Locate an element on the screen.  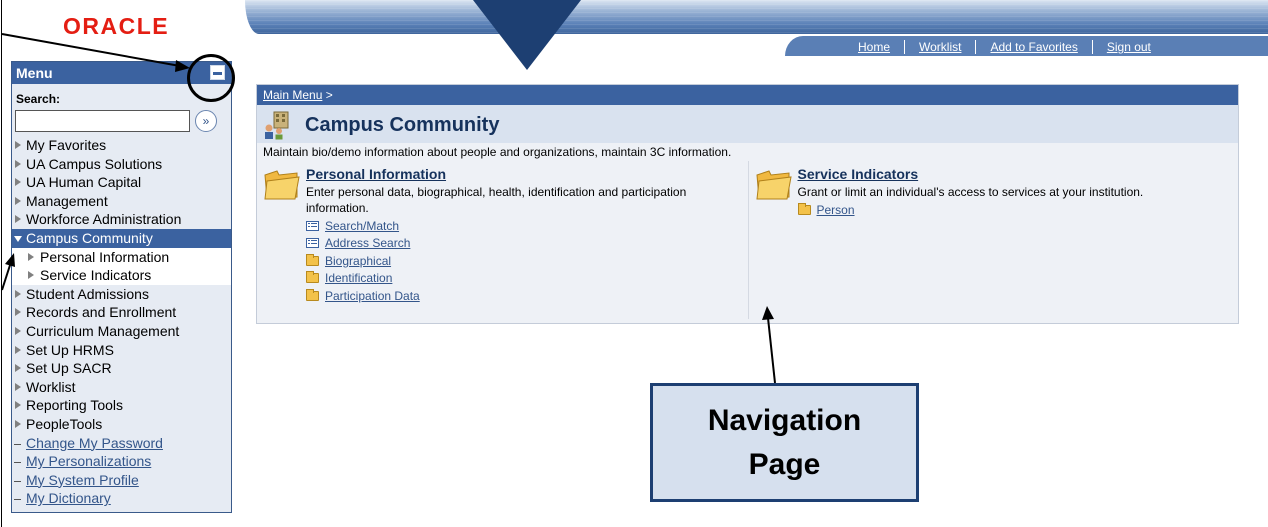
link-person: Person is located at coordinates (826, 210).